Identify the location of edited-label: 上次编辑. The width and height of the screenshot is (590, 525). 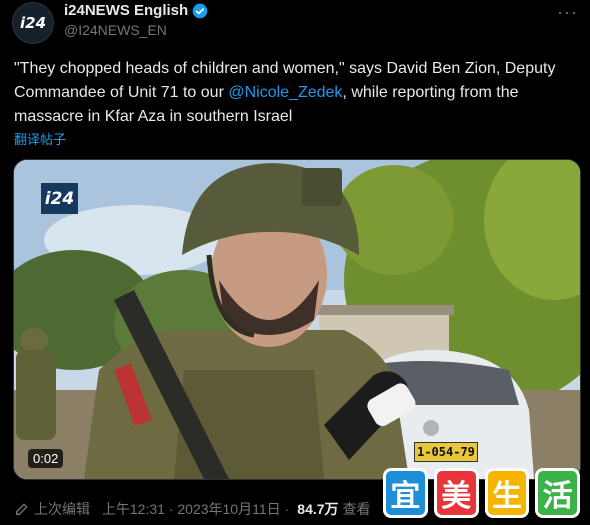
(62, 509).